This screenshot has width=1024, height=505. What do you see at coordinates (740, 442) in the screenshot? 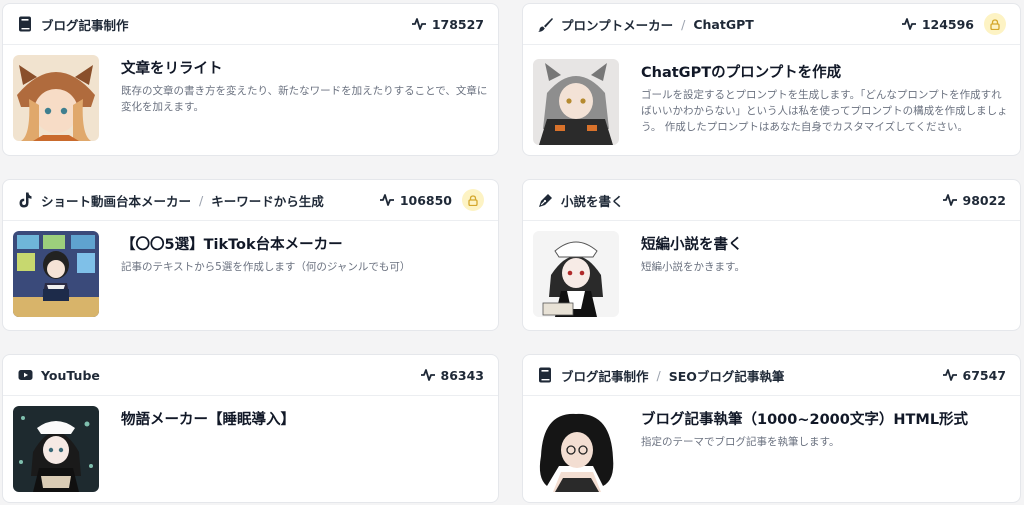
I see `card-description: 指定のテーマでブログ記事を執筆します。` at bounding box center [740, 442].